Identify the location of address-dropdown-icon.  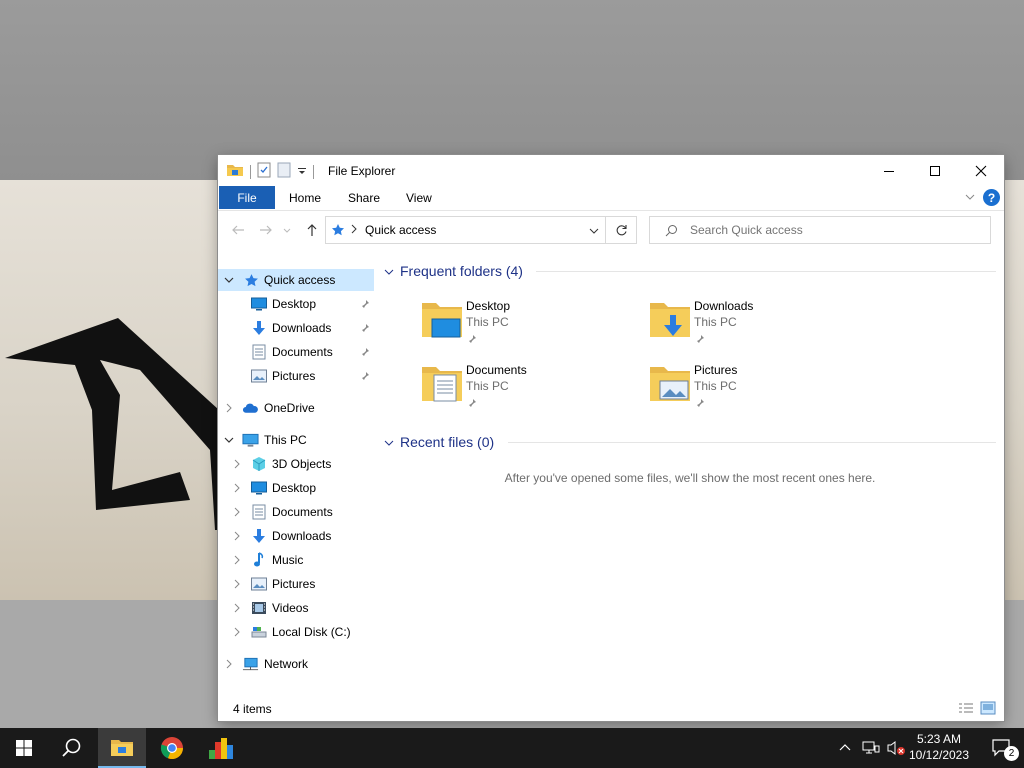
(594, 232).